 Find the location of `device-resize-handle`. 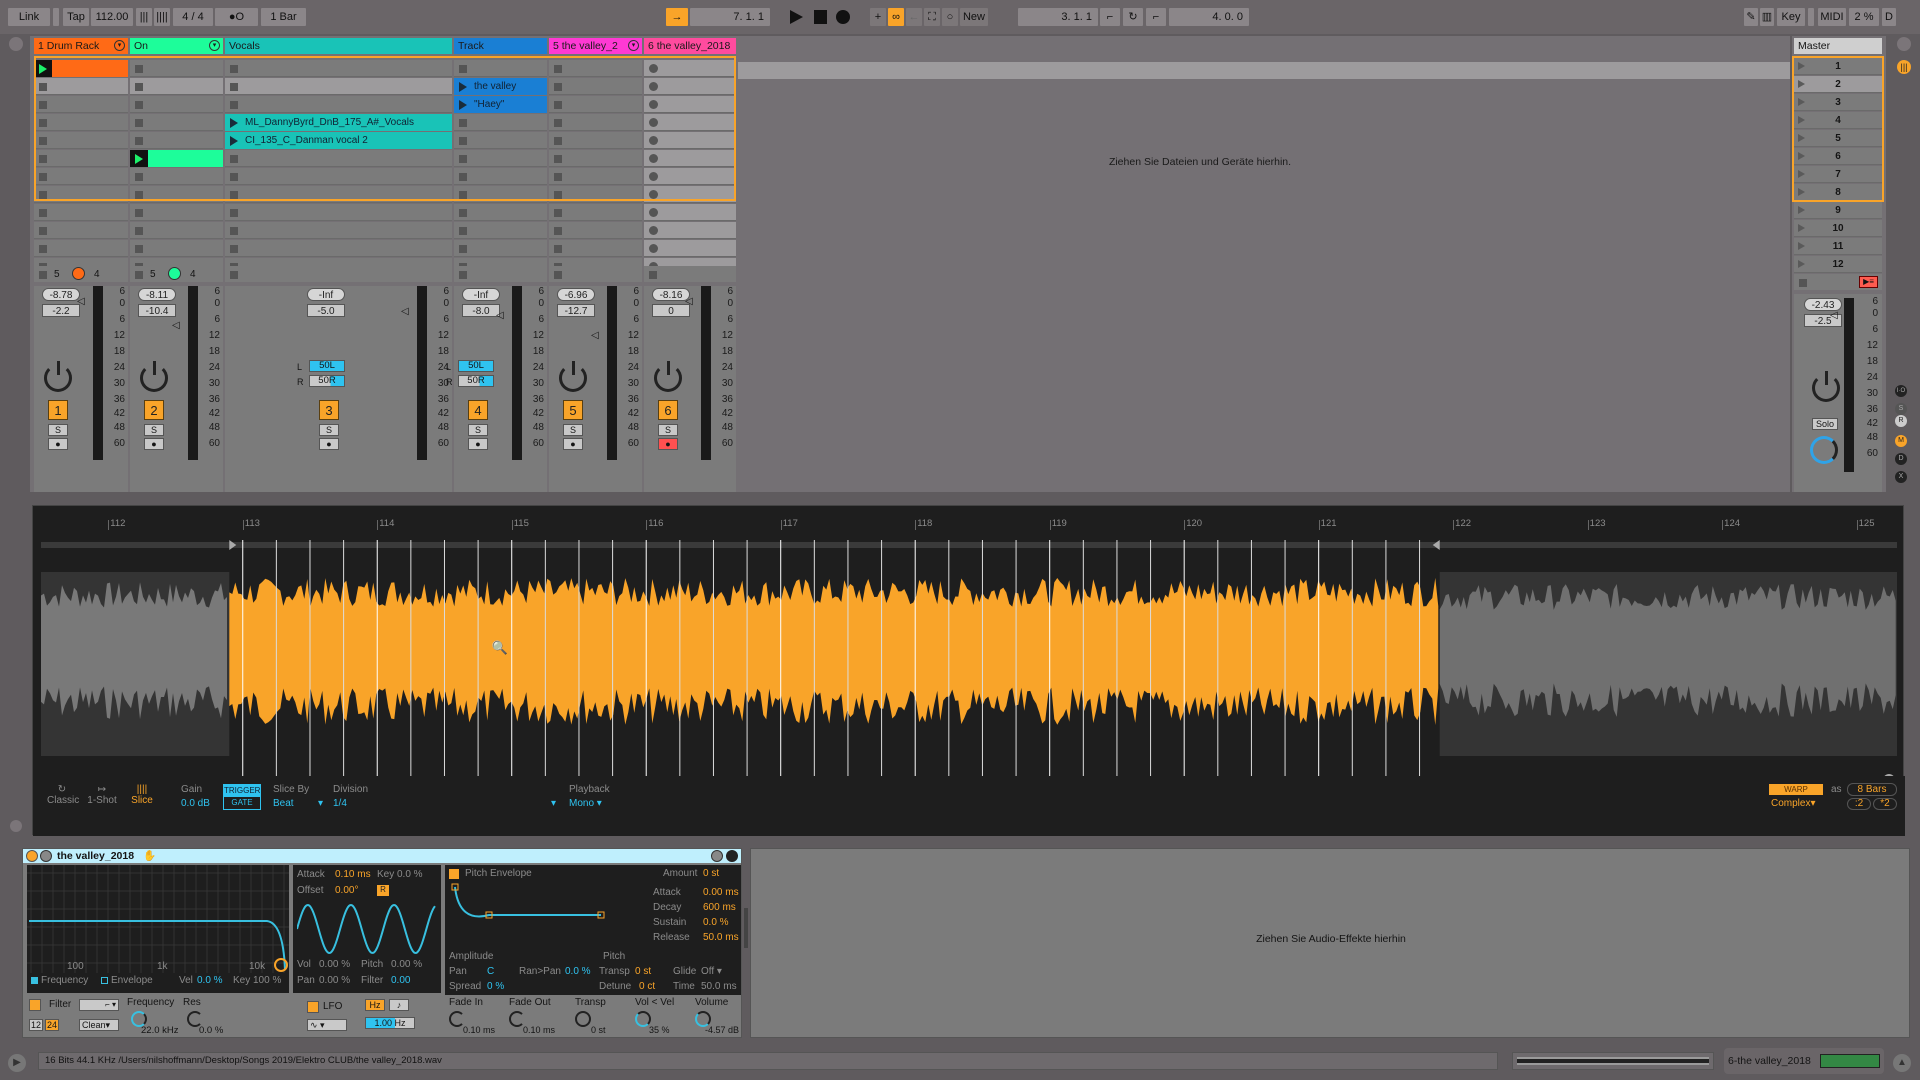

device-resize-handle is located at coordinates (746, 928).